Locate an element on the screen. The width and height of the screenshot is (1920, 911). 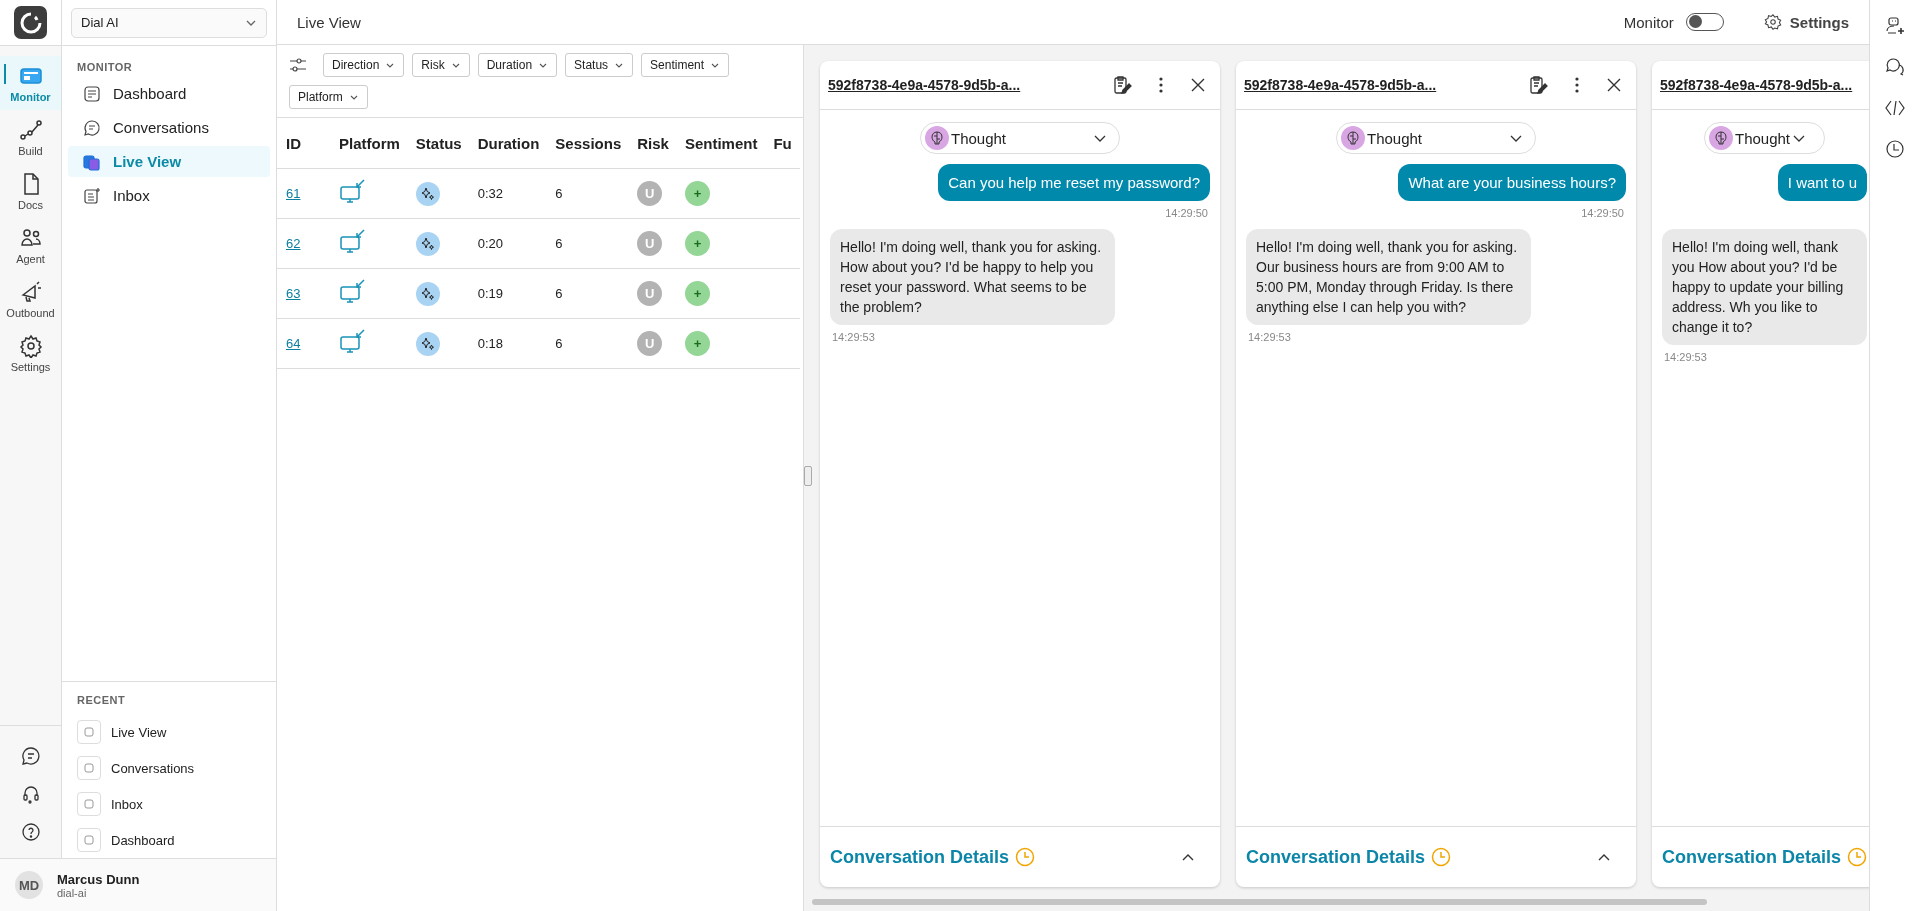
column-header: Duration is located at coordinates (508, 143).